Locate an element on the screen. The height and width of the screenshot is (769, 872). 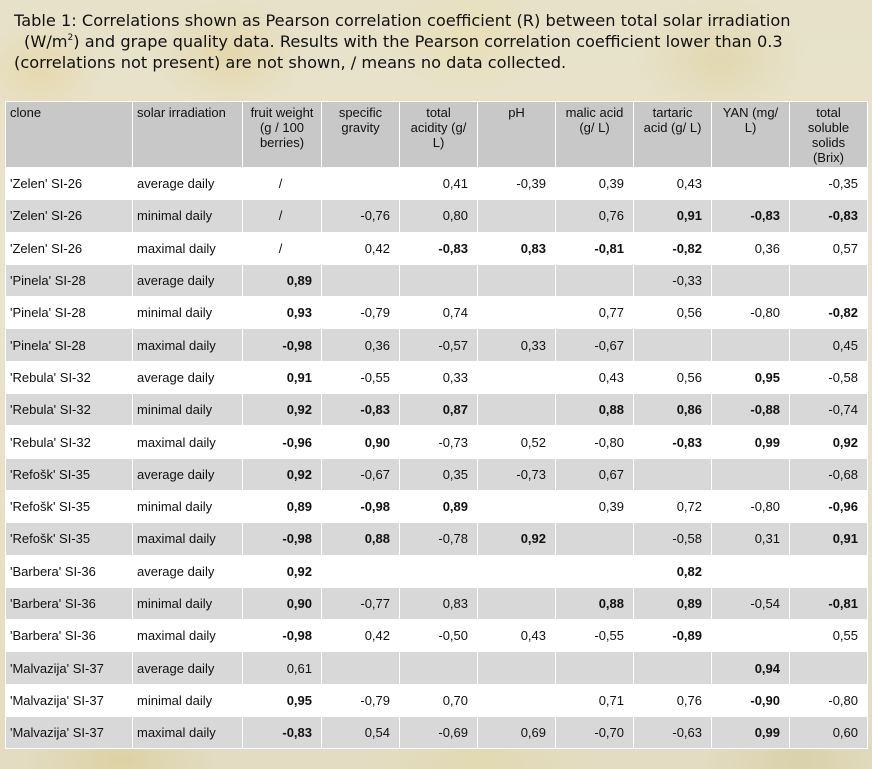
cell-specific-gravity: 0,90 is located at coordinates (360, 442).